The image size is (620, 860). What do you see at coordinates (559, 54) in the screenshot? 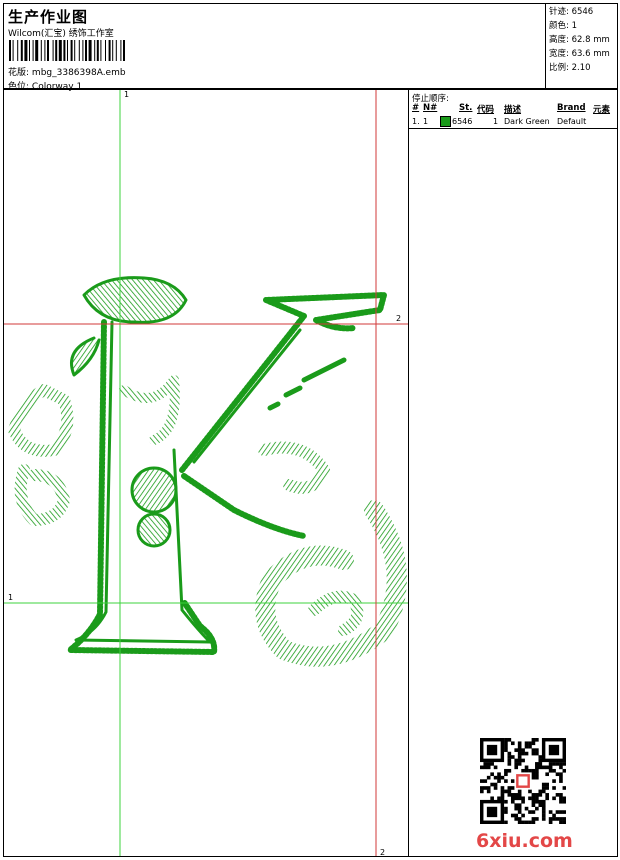
I see `stat-width-label: 宽度:` at bounding box center [559, 54].